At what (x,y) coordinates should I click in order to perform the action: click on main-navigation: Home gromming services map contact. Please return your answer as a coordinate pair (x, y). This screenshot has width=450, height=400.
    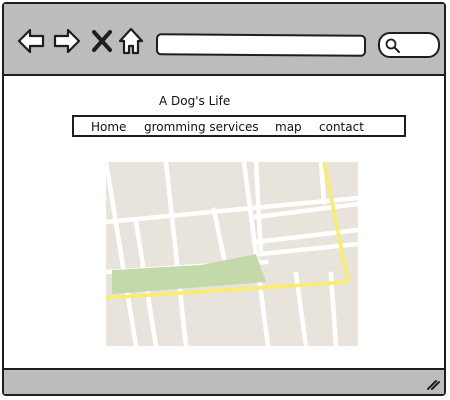
    Looking at the image, I should click on (239, 126).